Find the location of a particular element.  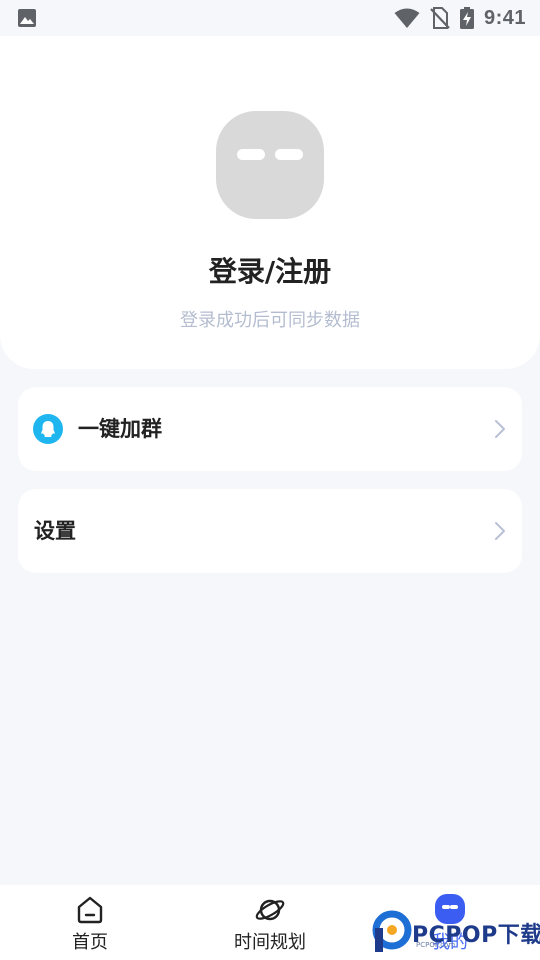

avatar-eye-right is located at coordinates (289, 154).